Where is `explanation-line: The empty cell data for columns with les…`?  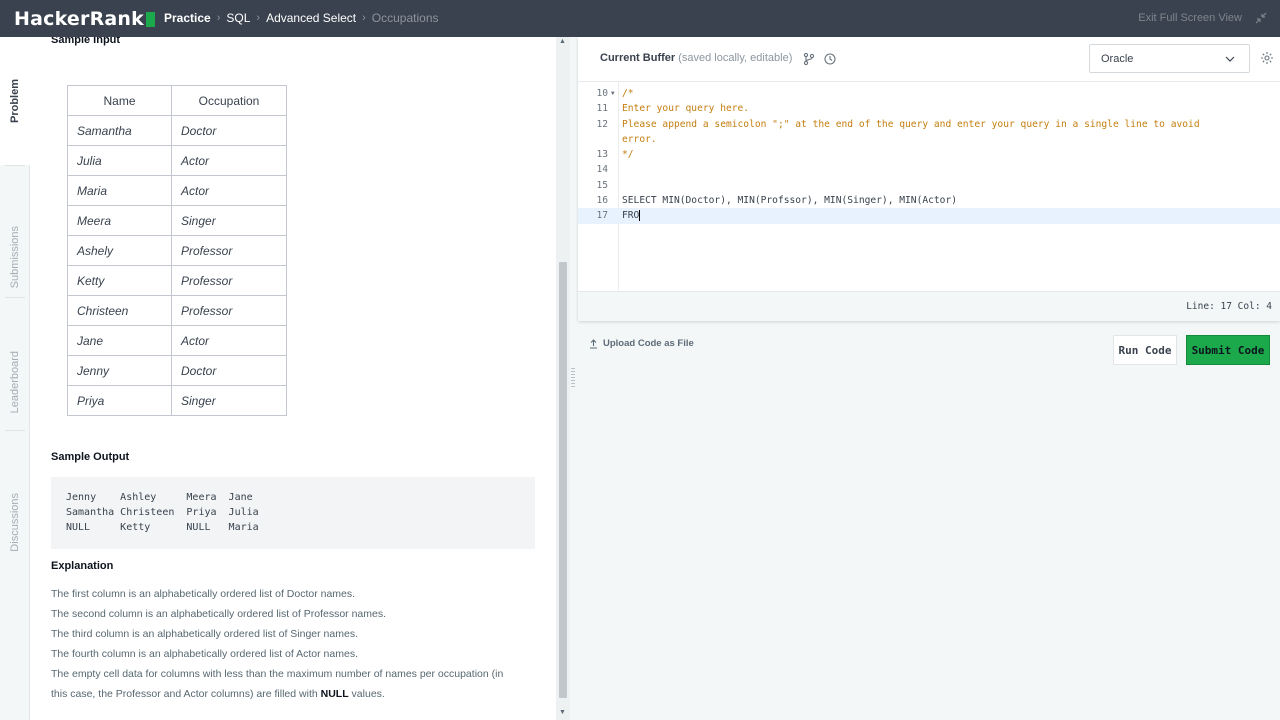 explanation-line: The empty cell data for columns with les… is located at coordinates (277, 674).